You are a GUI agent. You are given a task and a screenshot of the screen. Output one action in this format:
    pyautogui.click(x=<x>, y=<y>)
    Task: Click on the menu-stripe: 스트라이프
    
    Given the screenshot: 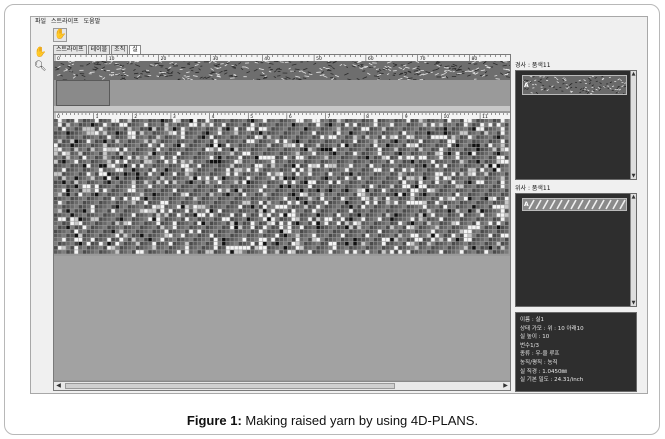 What is the action you would take?
    pyautogui.click(x=65, y=21)
    